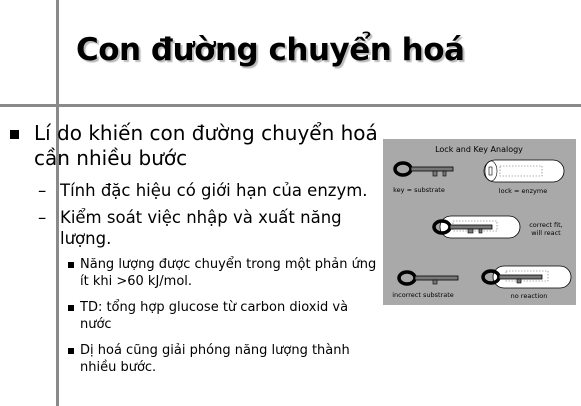 This screenshot has height=406, width=581. I want to click on lock-label: lock = enzyme, so click(523, 191).